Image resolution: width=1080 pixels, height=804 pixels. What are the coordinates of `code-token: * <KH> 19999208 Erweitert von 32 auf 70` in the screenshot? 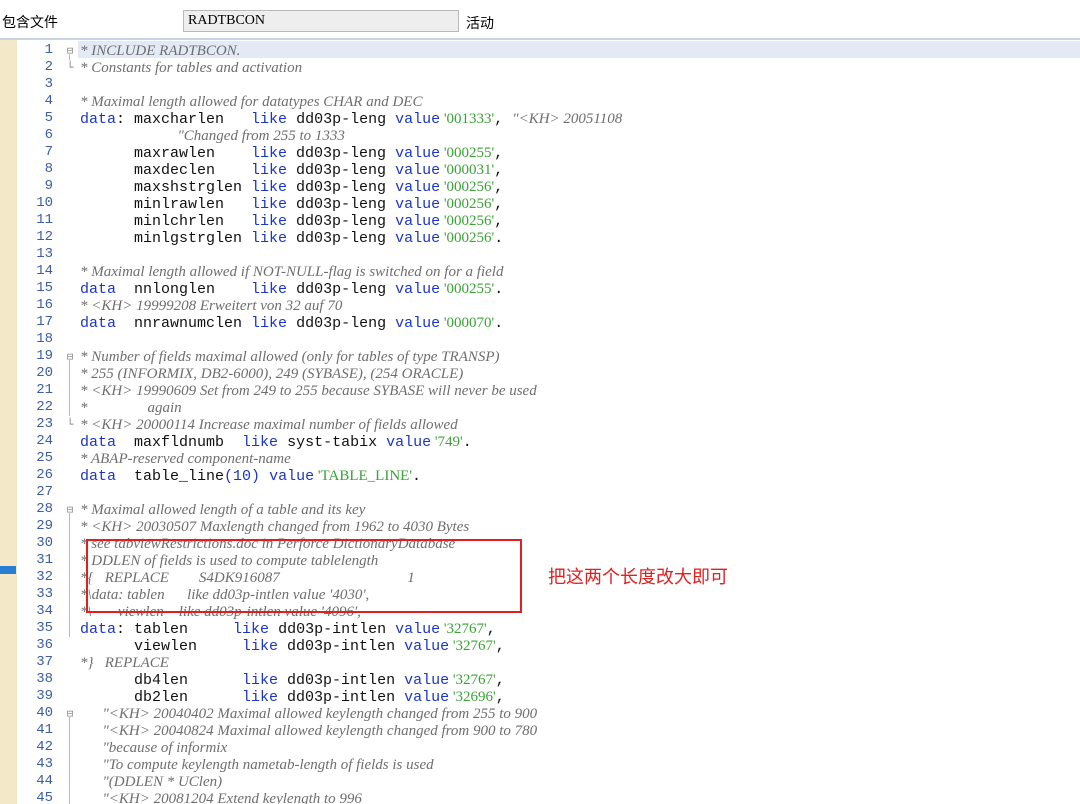 It's located at (211, 306).